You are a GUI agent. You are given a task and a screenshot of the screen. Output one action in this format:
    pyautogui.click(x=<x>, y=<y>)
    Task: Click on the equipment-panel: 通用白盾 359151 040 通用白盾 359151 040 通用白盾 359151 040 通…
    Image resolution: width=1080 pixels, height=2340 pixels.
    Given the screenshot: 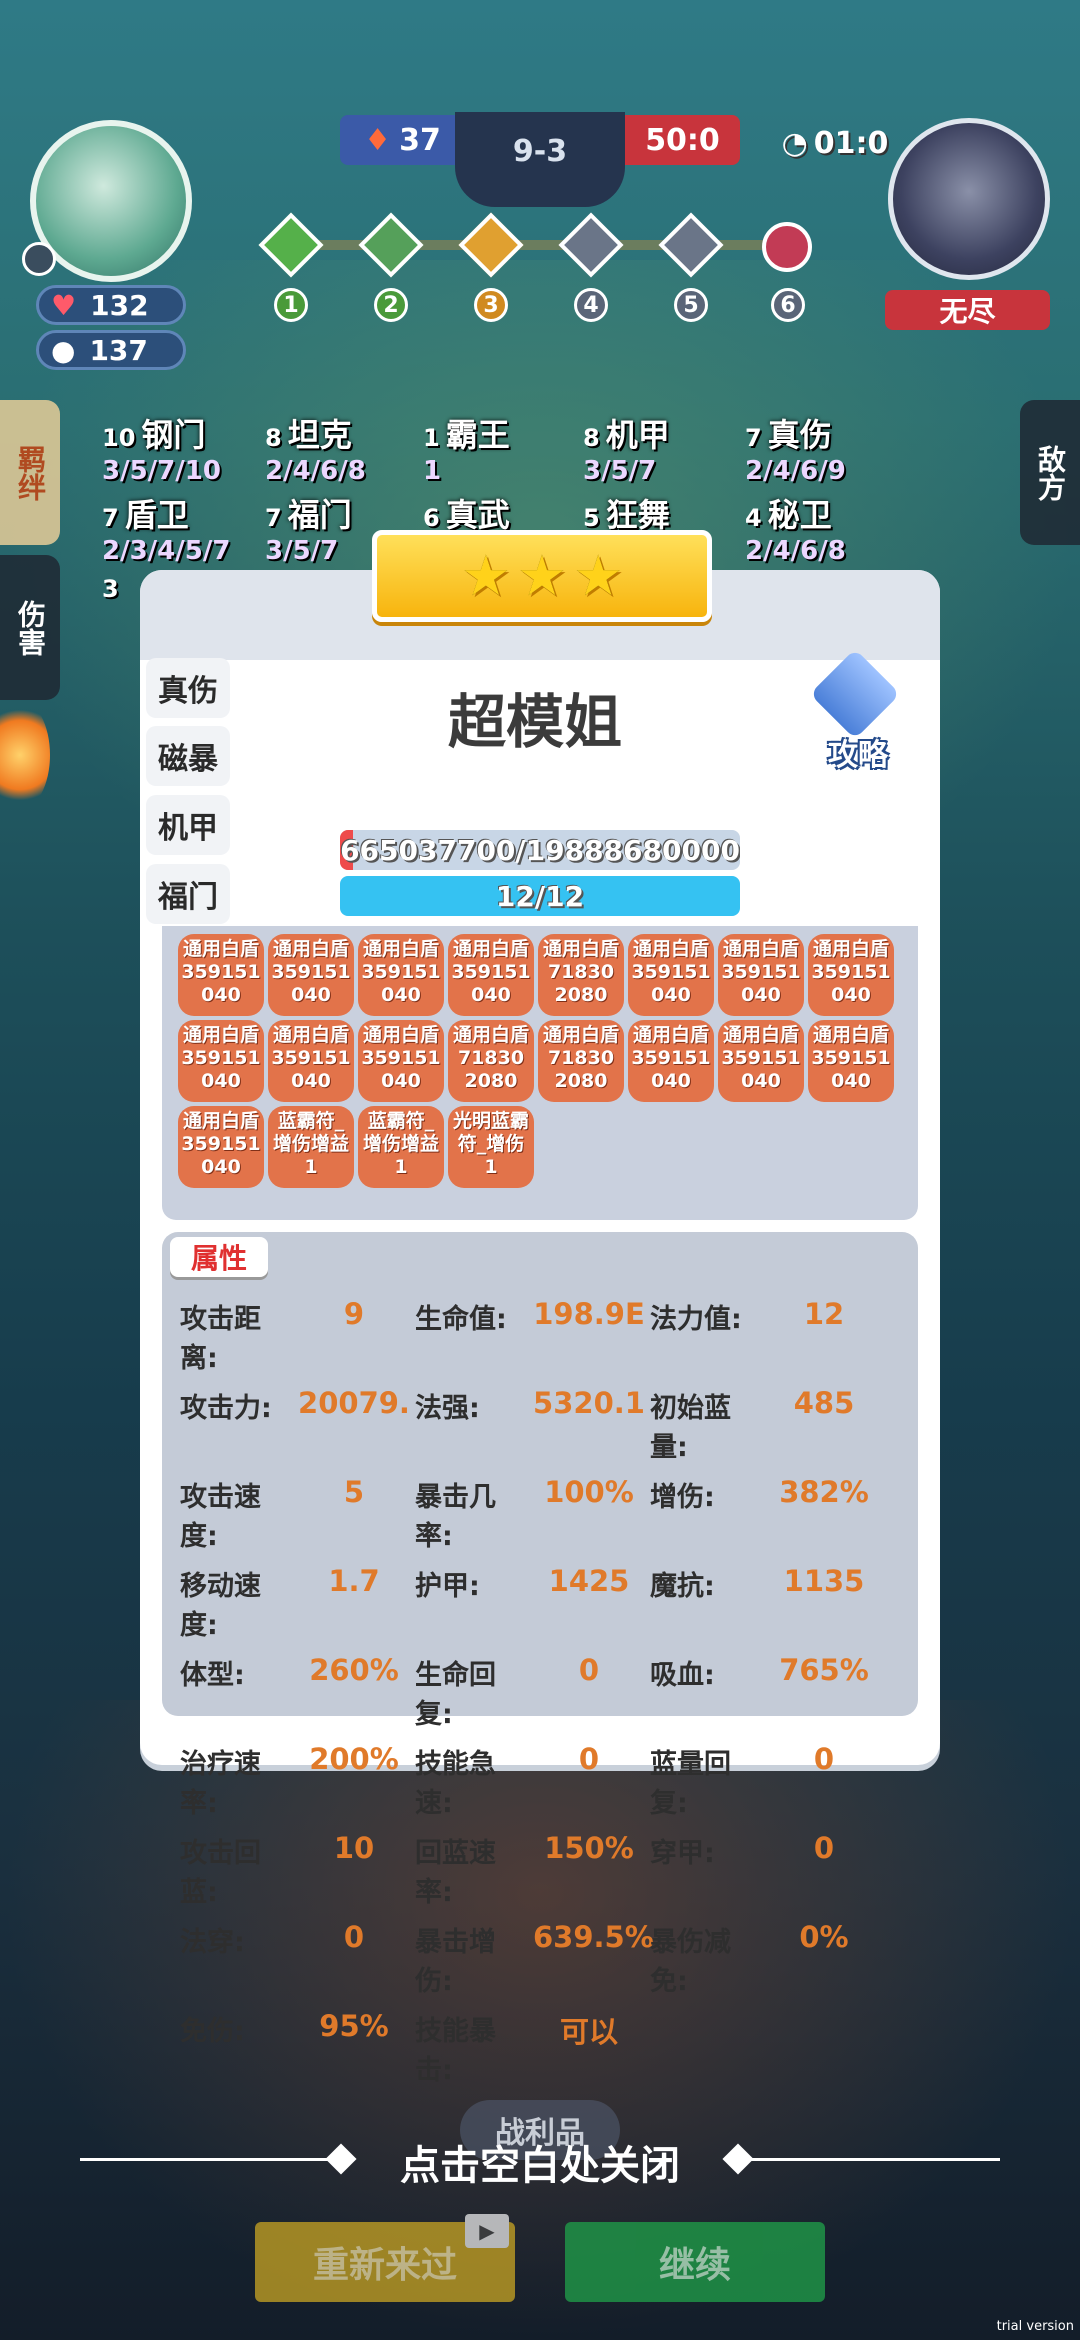 What is the action you would take?
    pyautogui.click(x=540, y=1073)
    